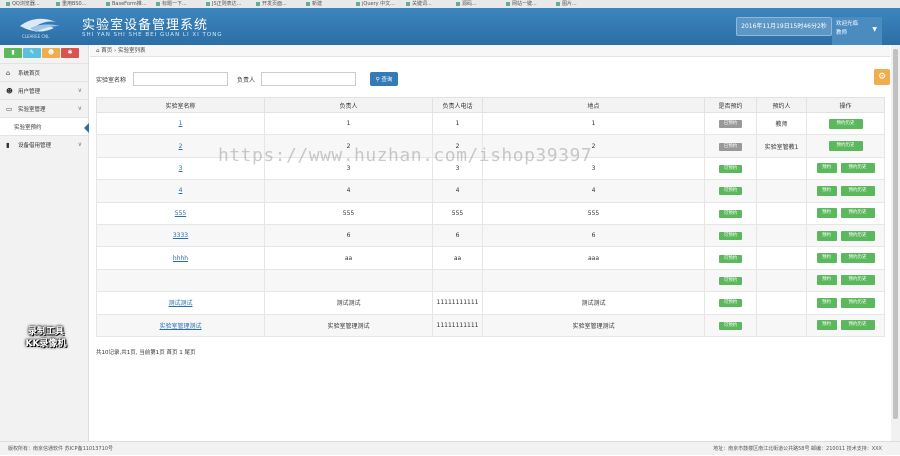 This screenshot has height=456, width=900. I want to click on lab-name-link: 3333, so click(180, 235).